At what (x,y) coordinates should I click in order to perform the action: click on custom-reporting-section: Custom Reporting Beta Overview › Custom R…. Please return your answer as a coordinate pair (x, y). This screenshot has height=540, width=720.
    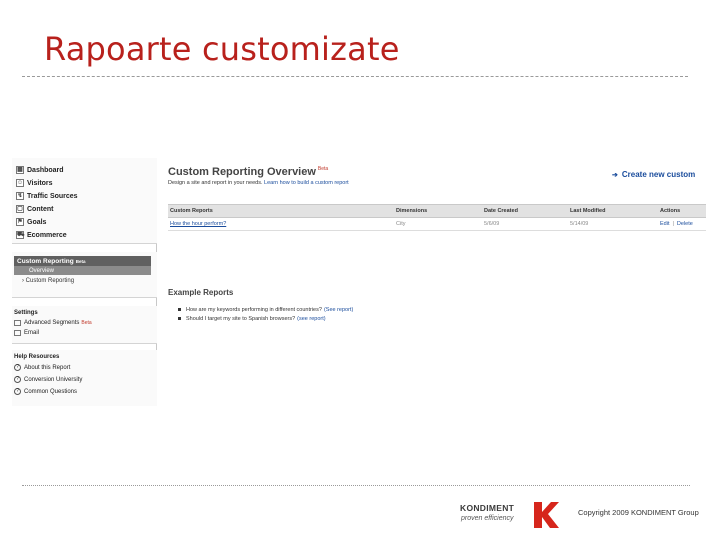
    Looking at the image, I should click on (84, 275).